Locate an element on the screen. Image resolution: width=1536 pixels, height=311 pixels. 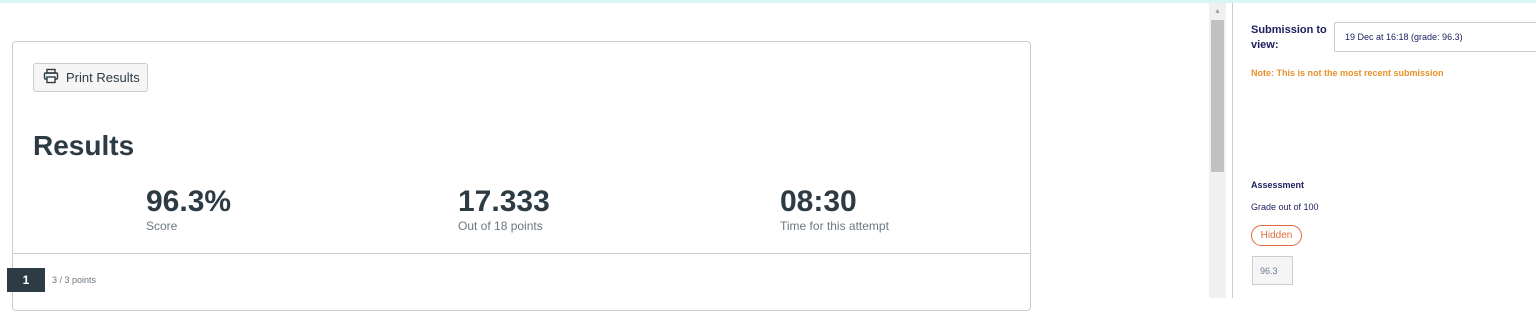
submission-to-view-label: Submission to view: is located at coordinates (1289, 37).